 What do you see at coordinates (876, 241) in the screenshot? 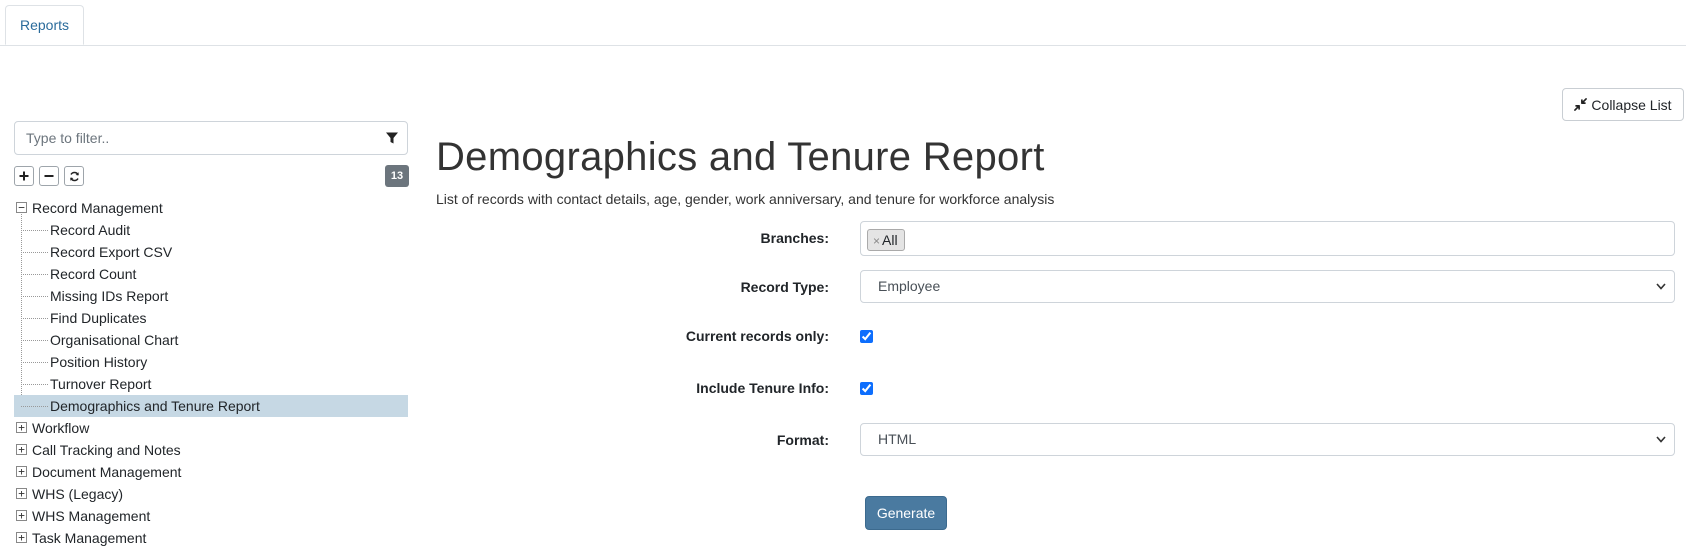
I see `remove-chip-icon: ×` at bounding box center [876, 241].